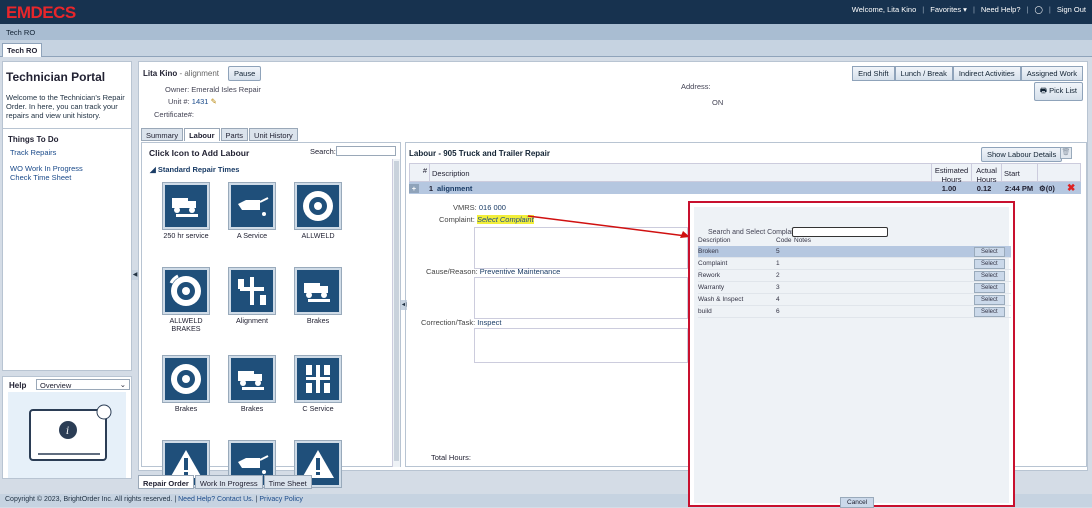 Image resolution: width=1092 pixels, height=508 pixels. What do you see at coordinates (854, 312) in the screenshot?
I see `table-row: build 6 Select` at bounding box center [854, 312].